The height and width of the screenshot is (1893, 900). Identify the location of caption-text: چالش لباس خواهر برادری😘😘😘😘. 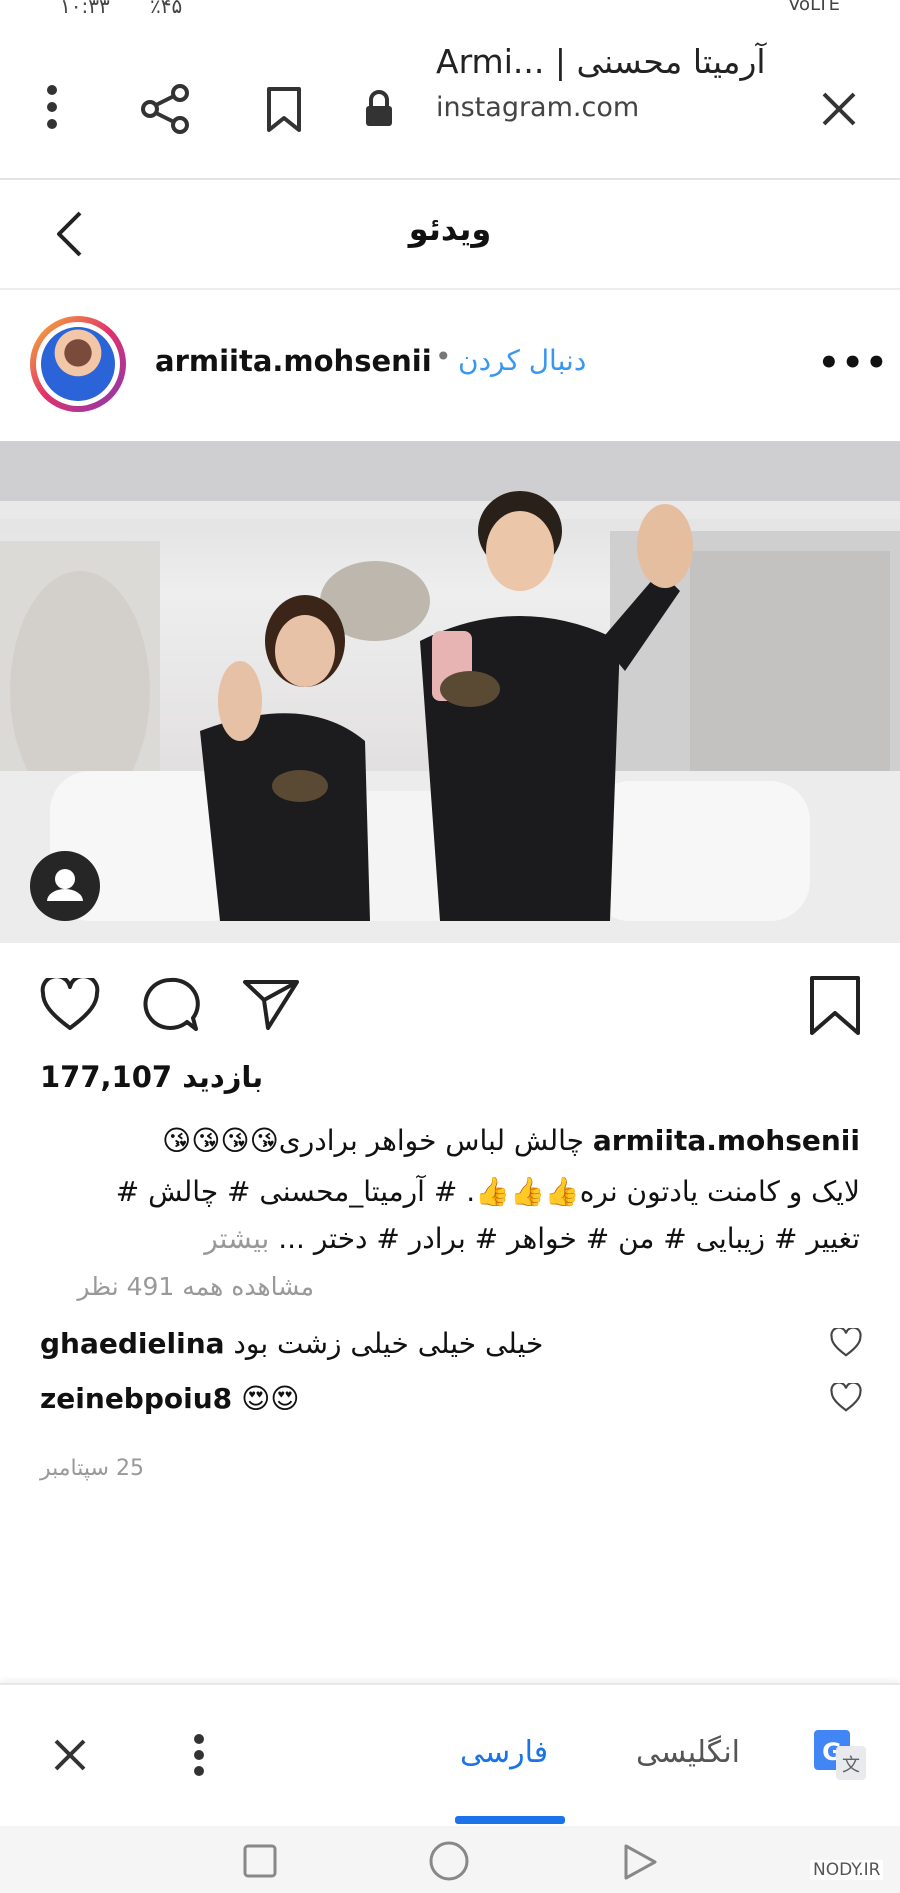
(373, 1140).